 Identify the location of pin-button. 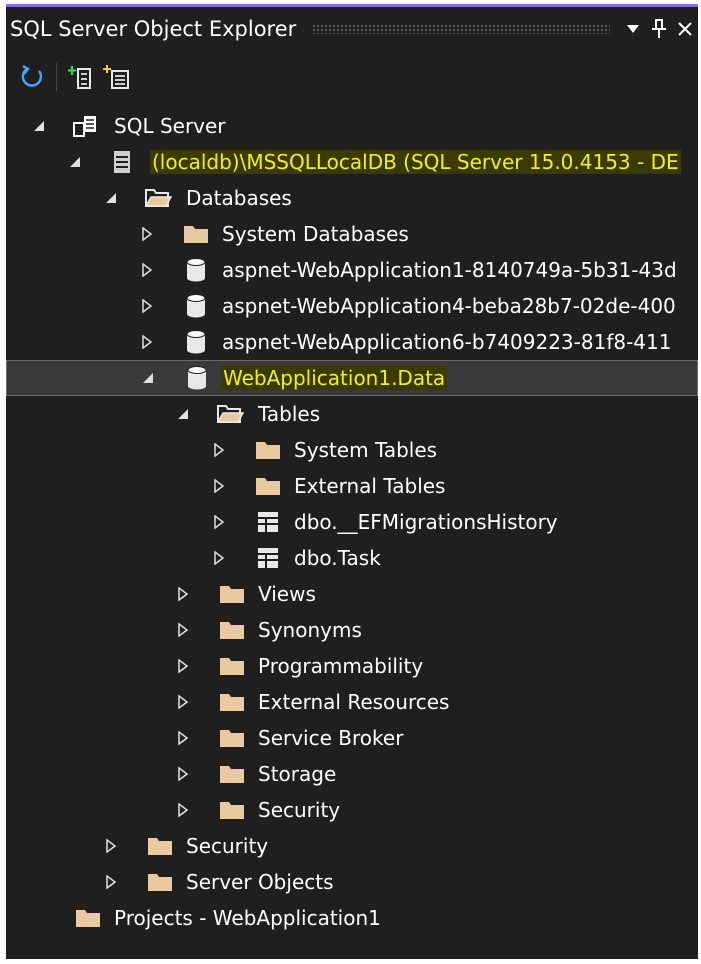
(659, 29).